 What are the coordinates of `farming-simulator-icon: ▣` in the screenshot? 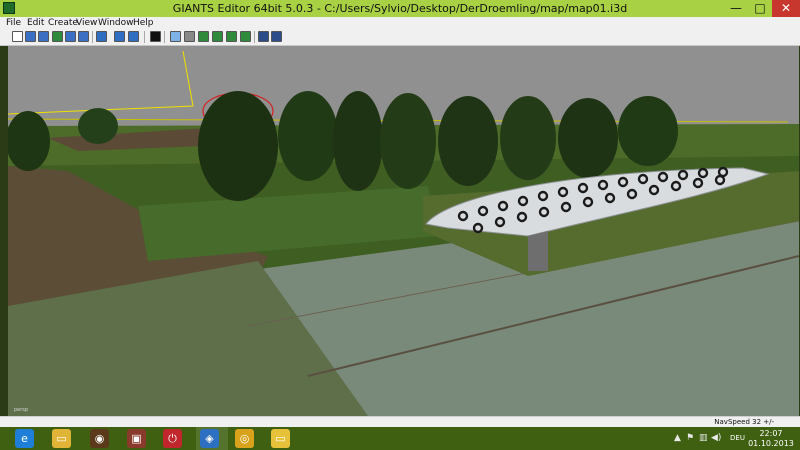 It's located at (136, 438).